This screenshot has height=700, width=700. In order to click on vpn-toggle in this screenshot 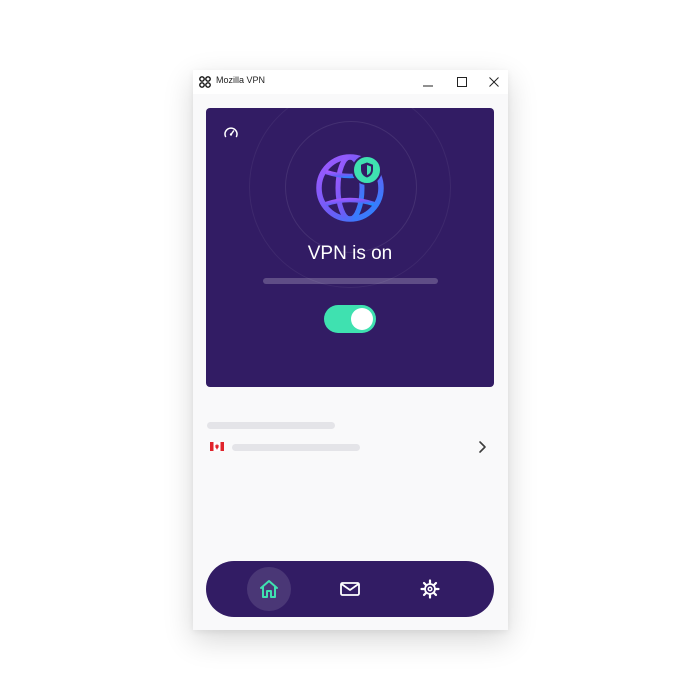, I will do `click(350, 319)`.